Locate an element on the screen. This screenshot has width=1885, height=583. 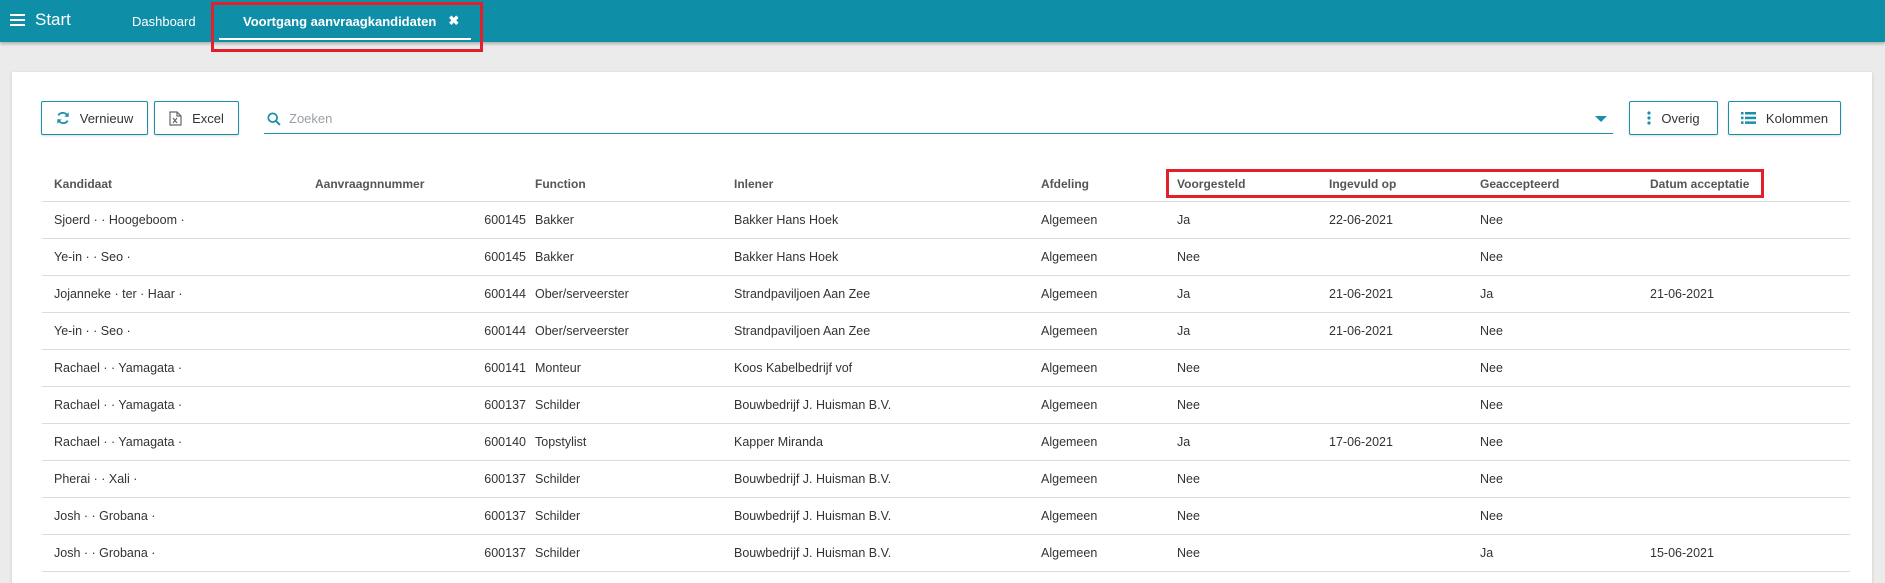
cell-function: Bakker is located at coordinates (554, 257).